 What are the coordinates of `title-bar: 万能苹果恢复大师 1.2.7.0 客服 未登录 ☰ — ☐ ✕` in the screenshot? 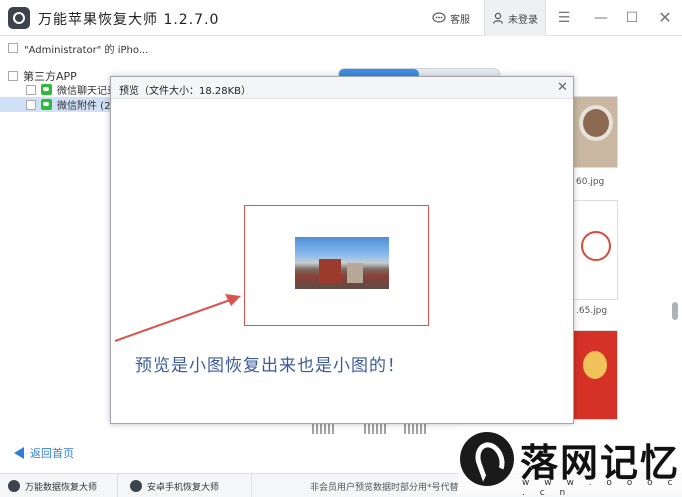 It's located at (341, 18).